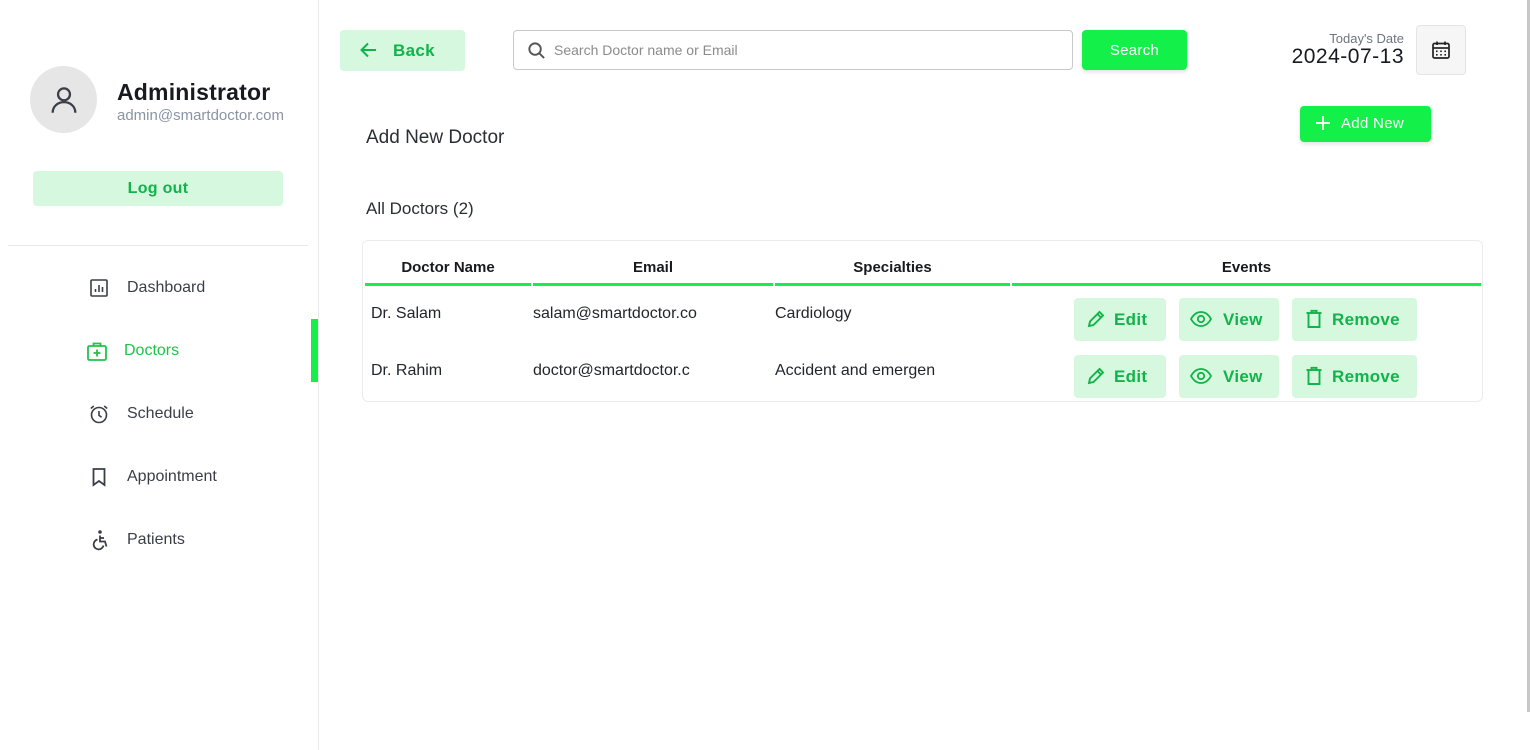 This screenshot has width=1530, height=750. I want to click on calendar-icon, so click(1441, 50).